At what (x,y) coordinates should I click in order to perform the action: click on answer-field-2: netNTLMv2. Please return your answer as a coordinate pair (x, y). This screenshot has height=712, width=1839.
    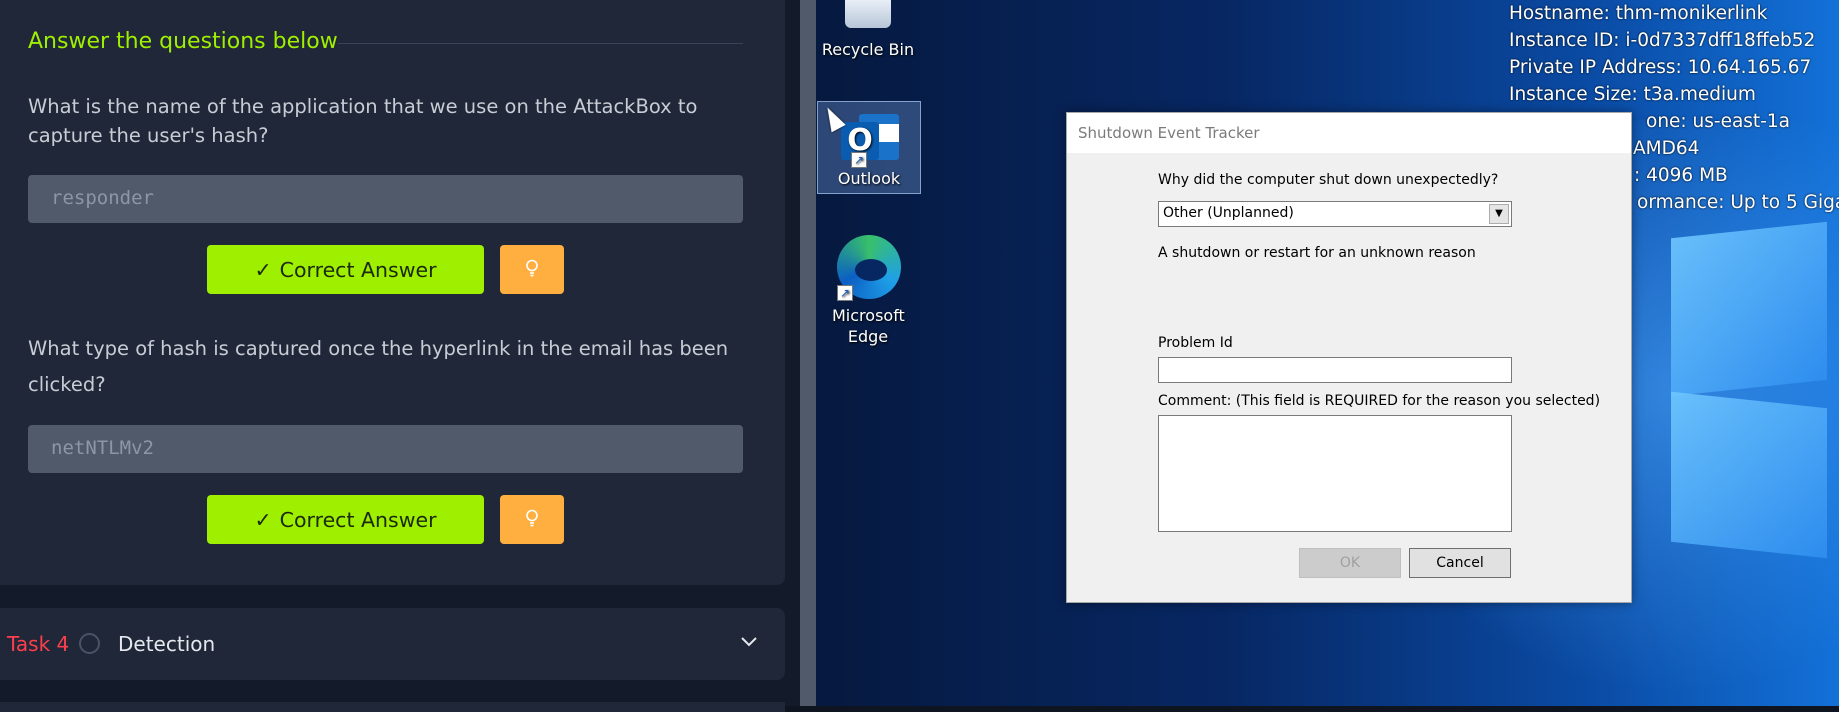
    Looking at the image, I should click on (385, 449).